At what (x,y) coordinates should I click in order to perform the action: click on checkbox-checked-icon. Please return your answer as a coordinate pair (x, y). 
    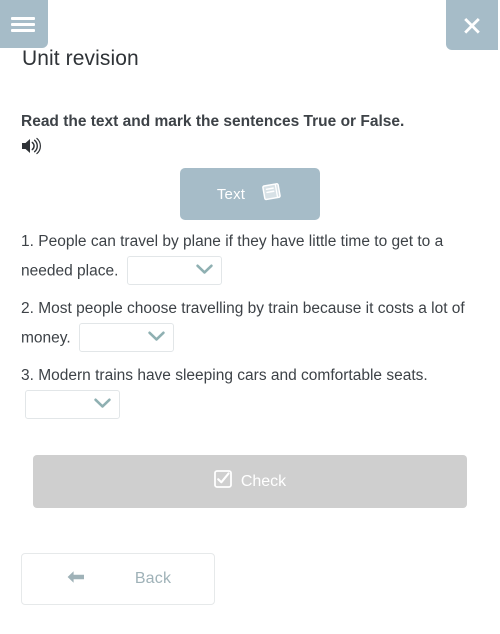
    Looking at the image, I should click on (222, 481).